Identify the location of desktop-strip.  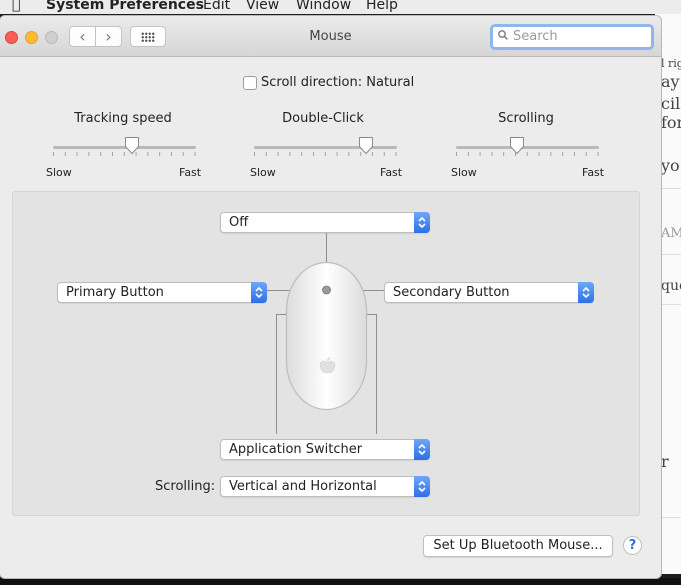
(340, 581).